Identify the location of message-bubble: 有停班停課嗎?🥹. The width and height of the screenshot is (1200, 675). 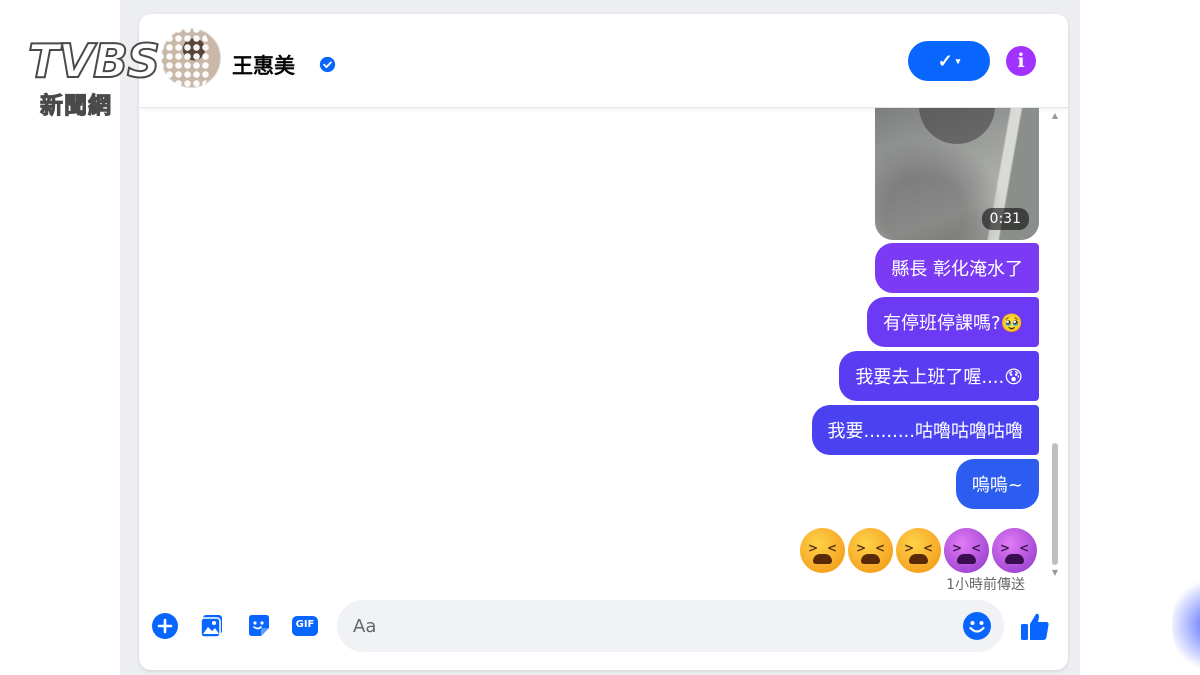
(953, 322).